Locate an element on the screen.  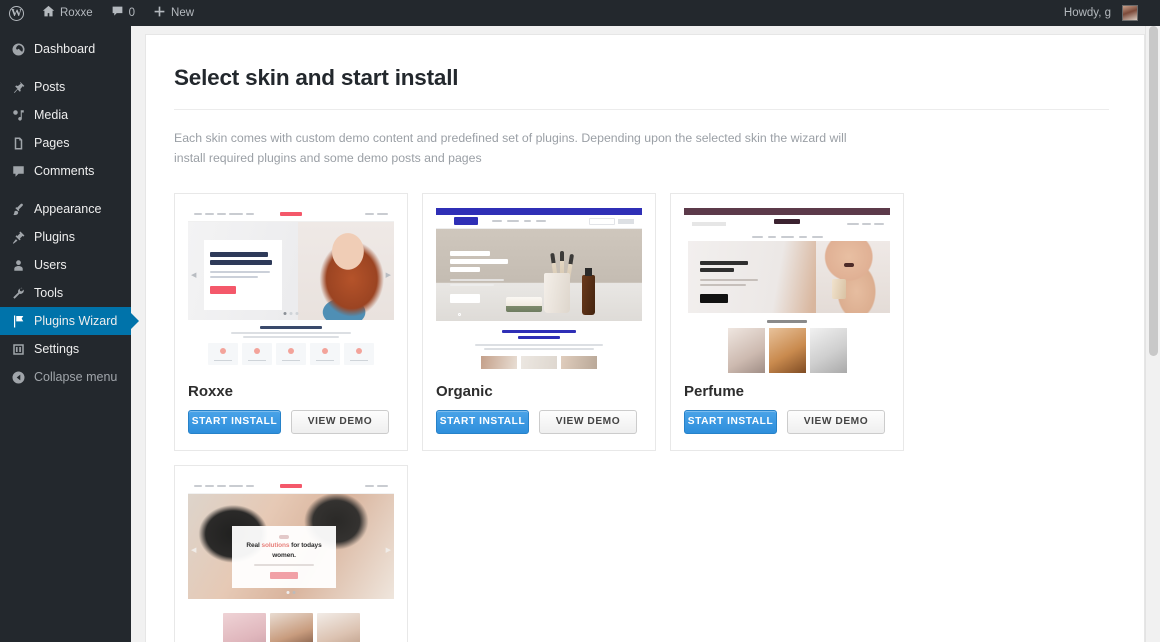
wrench-icon is located at coordinates (18, 293).